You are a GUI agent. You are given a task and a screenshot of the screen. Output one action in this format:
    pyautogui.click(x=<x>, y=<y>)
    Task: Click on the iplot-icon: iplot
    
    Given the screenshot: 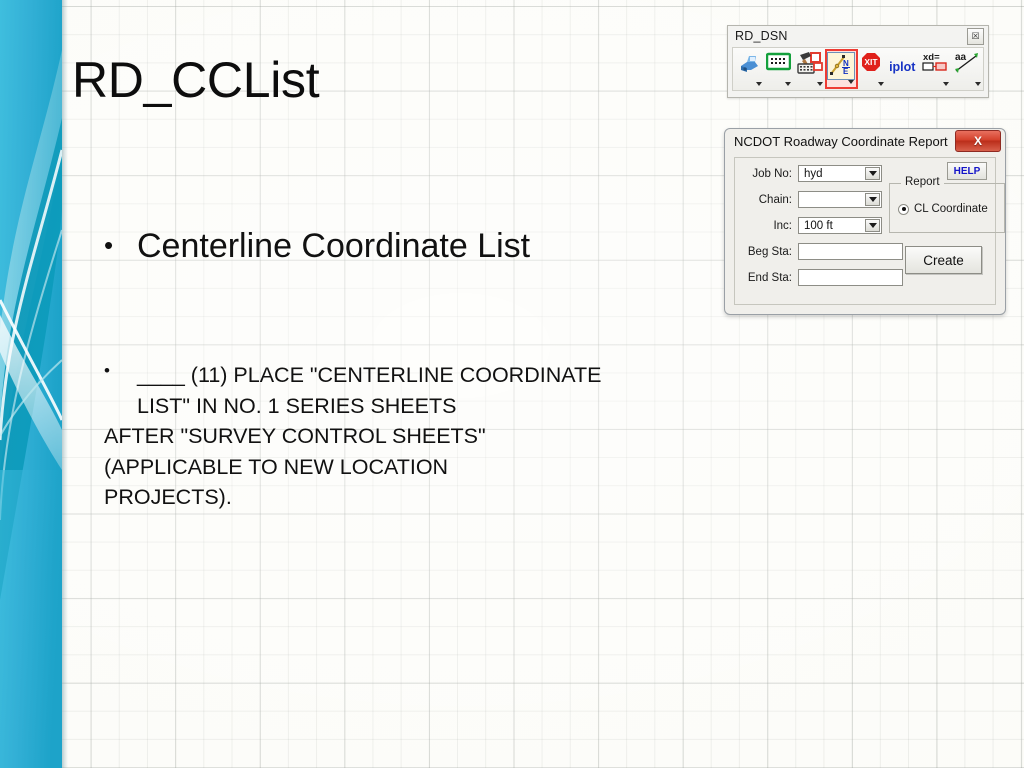 What is the action you would take?
    pyautogui.click(x=902, y=69)
    